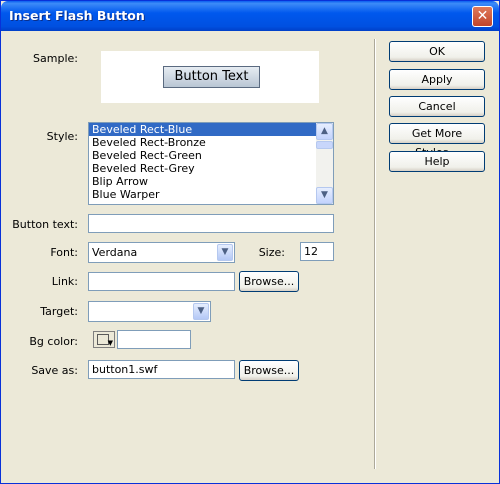 The height and width of the screenshot is (484, 500). I want to click on style-item-blip-arrow: Blip Arrow, so click(202, 181).